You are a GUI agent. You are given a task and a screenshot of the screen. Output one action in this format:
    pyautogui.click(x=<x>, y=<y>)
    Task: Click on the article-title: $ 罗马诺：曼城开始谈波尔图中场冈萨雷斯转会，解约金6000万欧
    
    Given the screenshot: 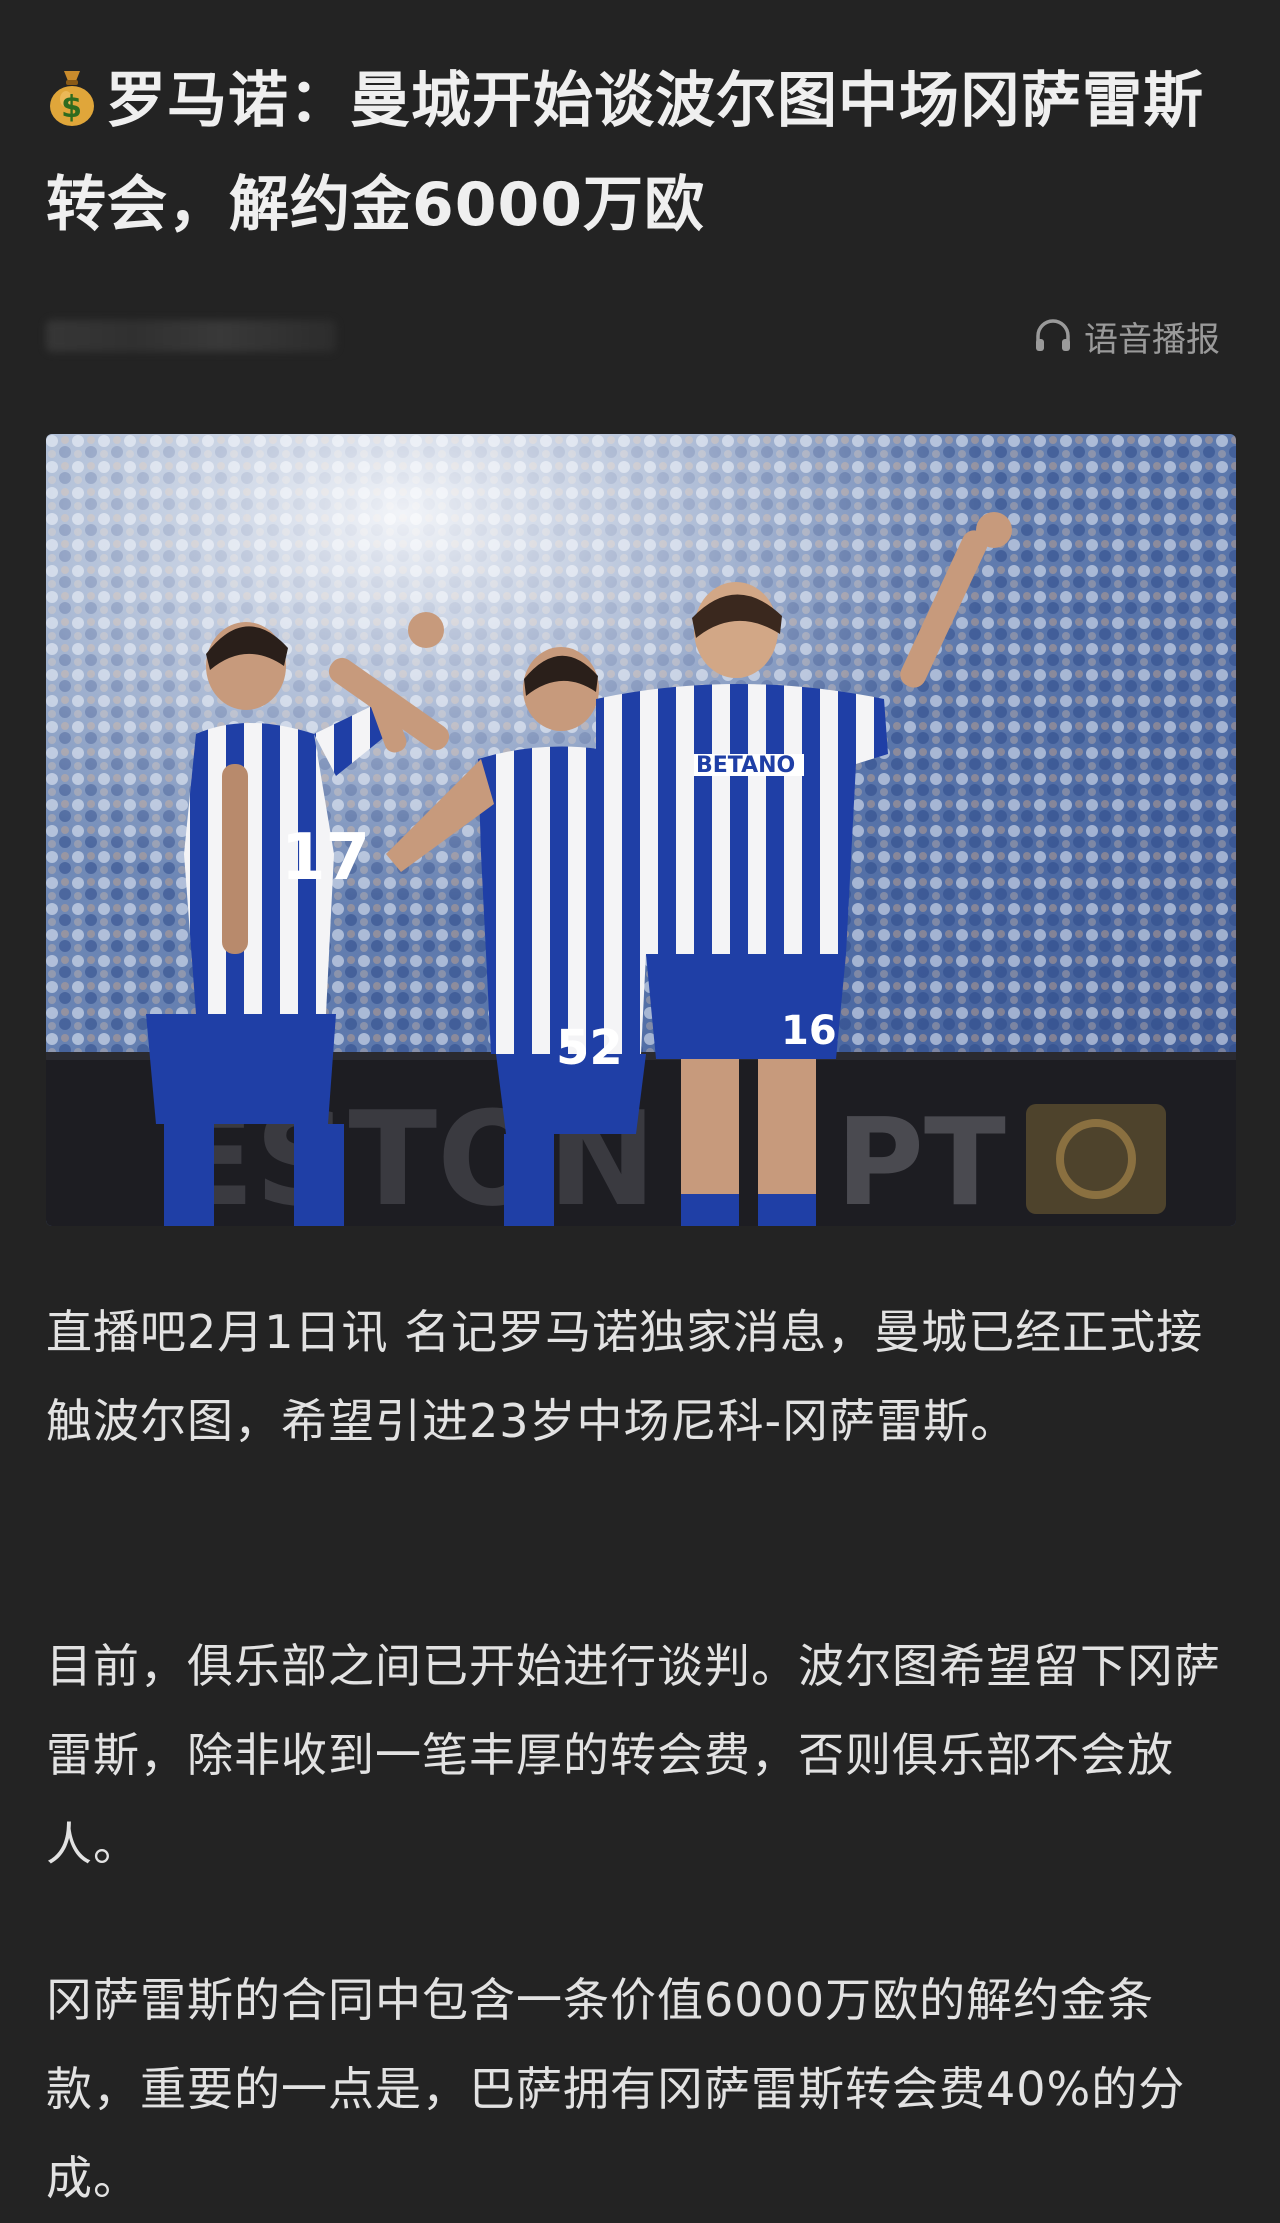 What is the action you would take?
    pyautogui.click(x=641, y=153)
    